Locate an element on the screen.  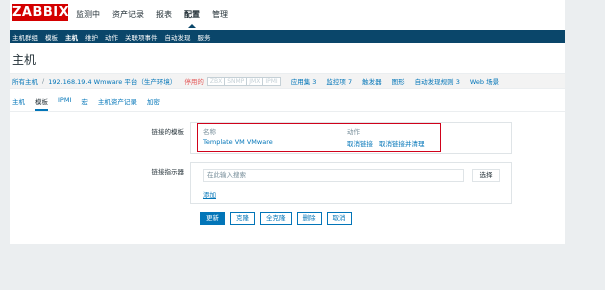
subnav-host-groups: 主机群组 is located at coordinates (25, 37).